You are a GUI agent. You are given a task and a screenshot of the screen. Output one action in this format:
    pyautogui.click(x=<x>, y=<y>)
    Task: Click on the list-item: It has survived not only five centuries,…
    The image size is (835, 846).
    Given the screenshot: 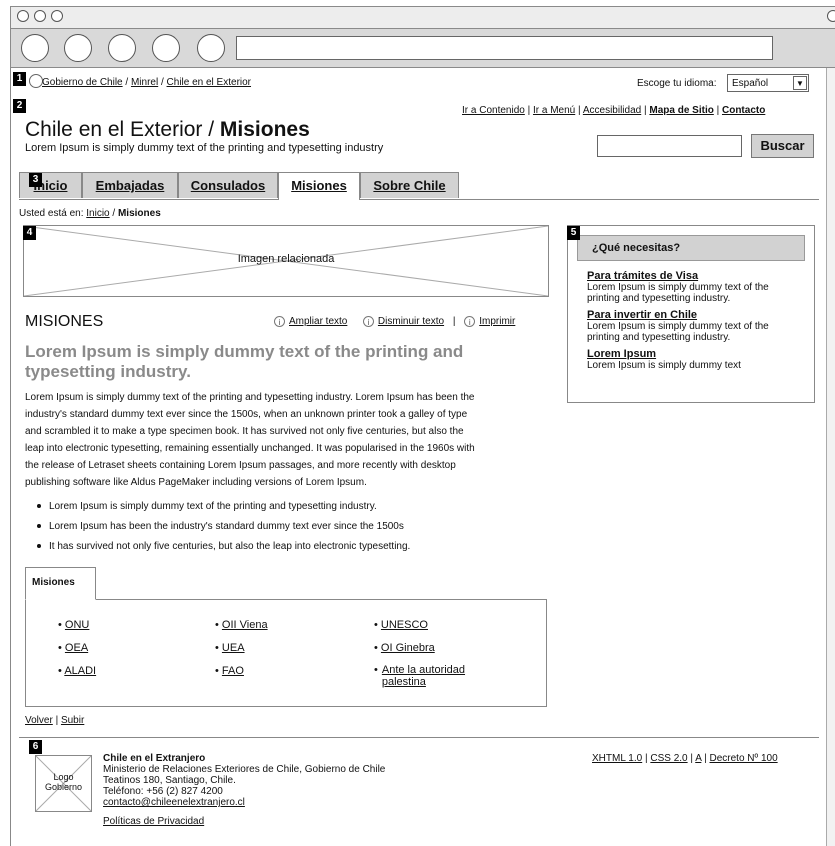 What is the action you would take?
    pyautogui.click(x=223, y=546)
    